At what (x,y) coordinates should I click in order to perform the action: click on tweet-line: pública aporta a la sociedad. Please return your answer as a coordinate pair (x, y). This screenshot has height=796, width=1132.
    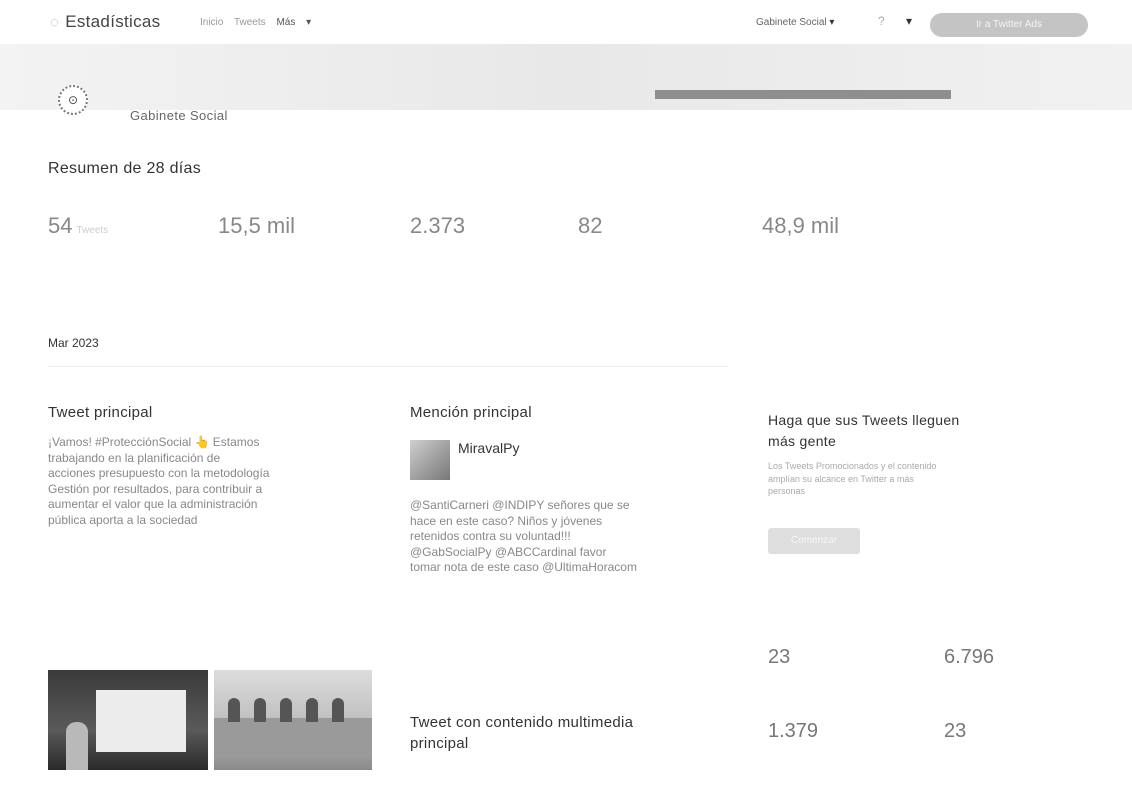
    Looking at the image, I should click on (123, 519).